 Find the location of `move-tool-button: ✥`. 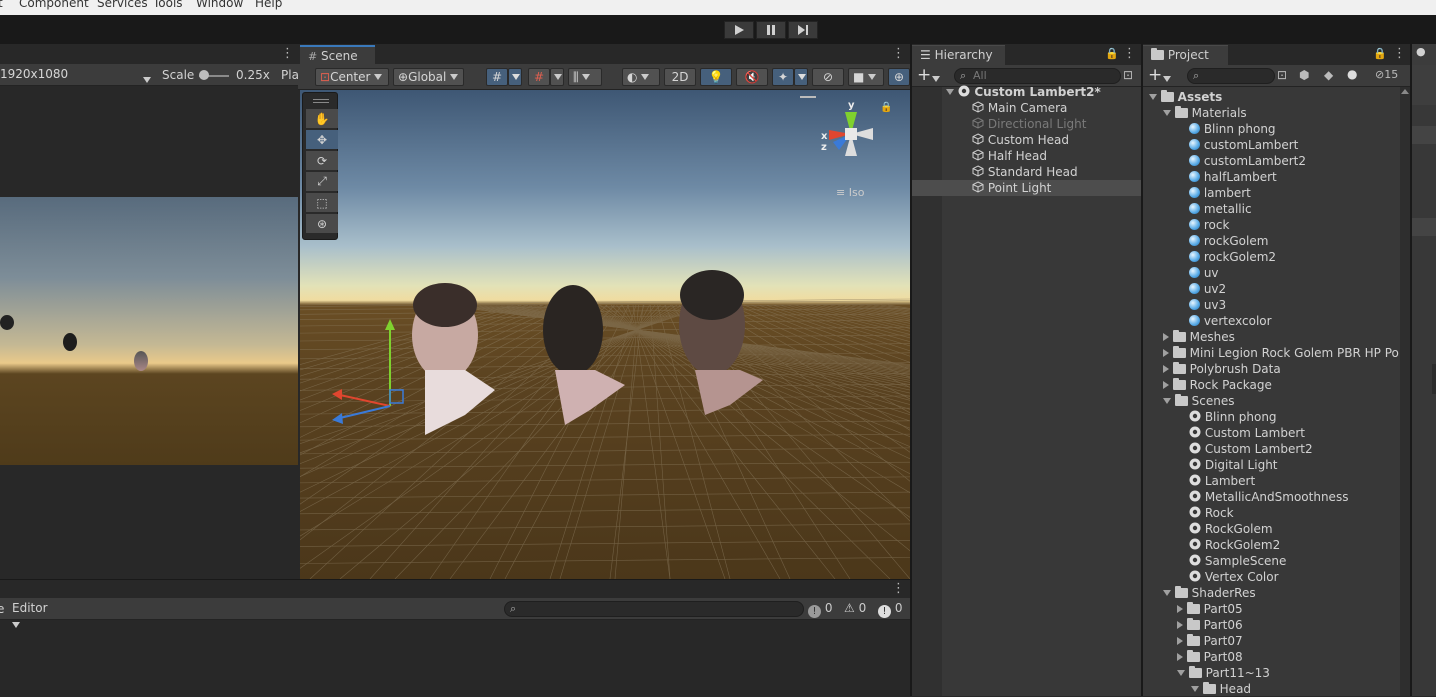

move-tool-button: ✥ is located at coordinates (322, 139).